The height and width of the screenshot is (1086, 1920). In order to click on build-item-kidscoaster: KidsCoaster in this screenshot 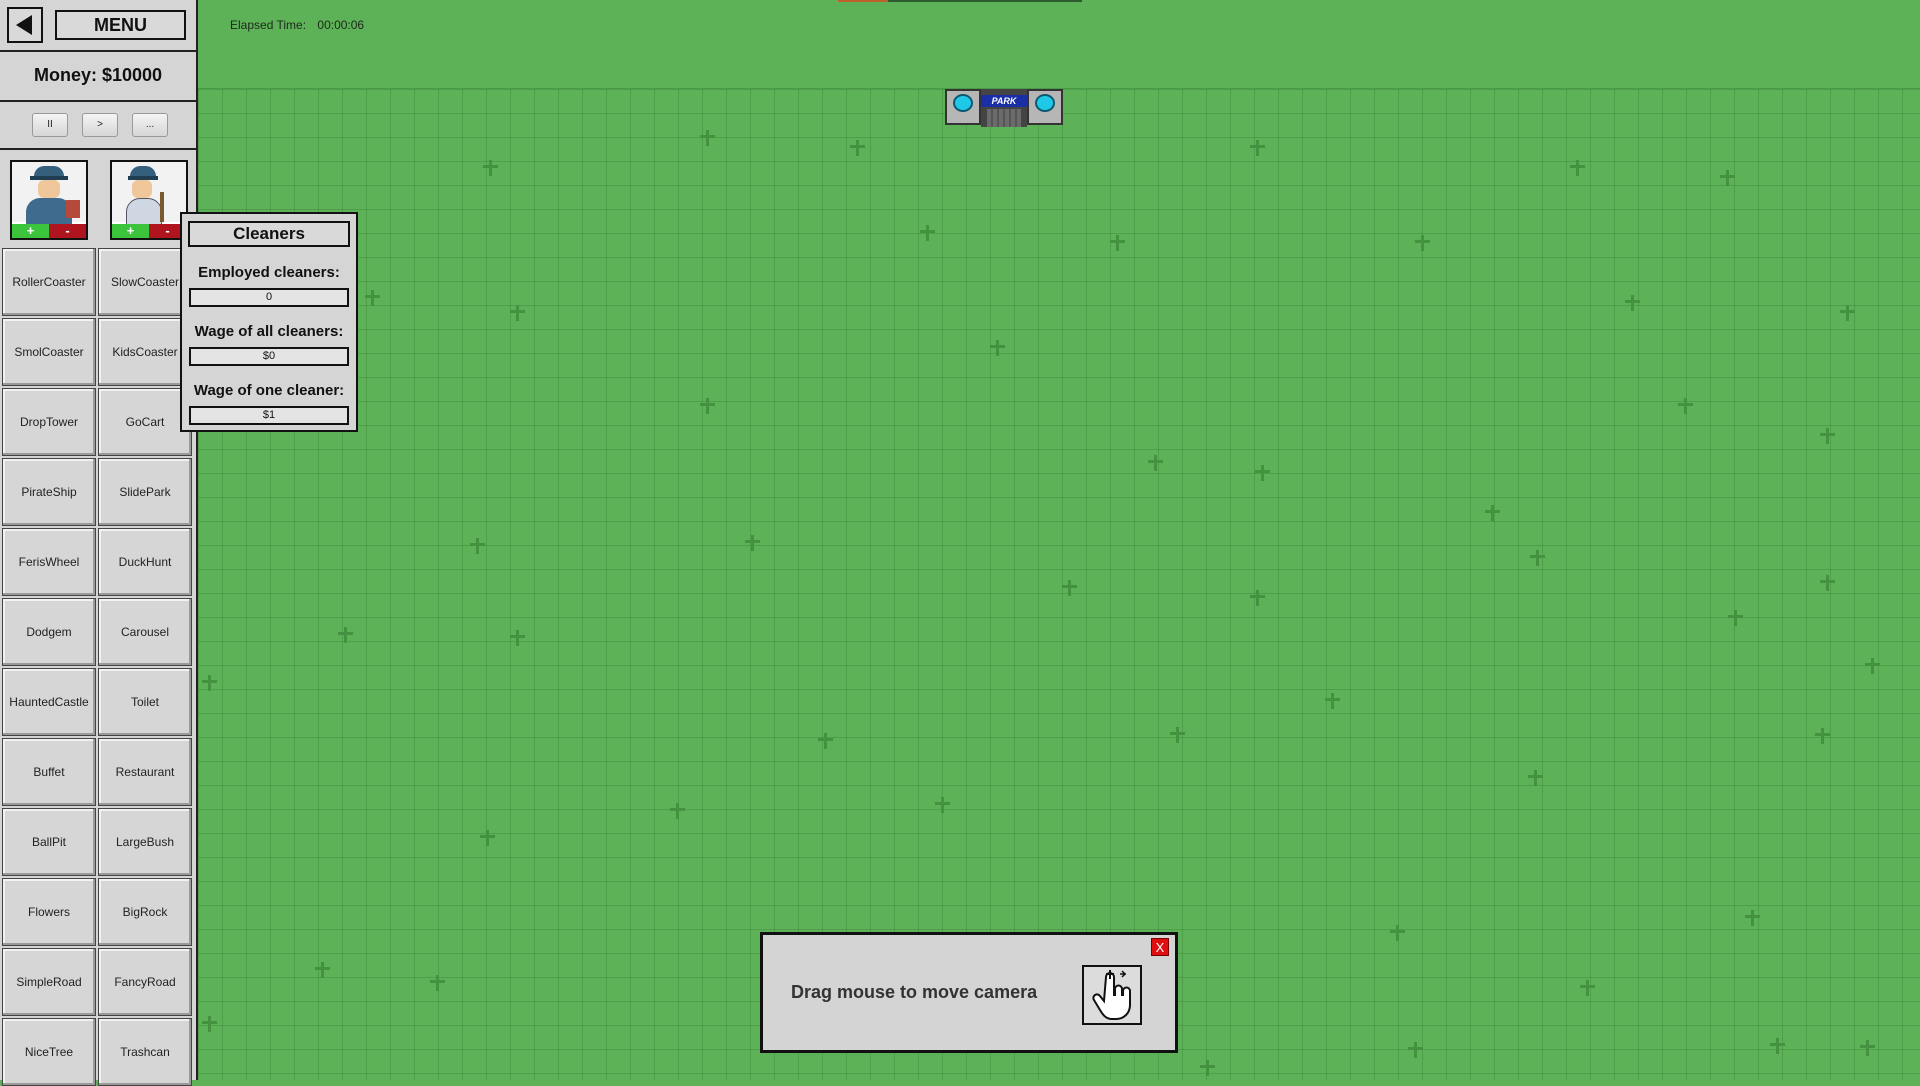, I will do `click(145, 352)`.